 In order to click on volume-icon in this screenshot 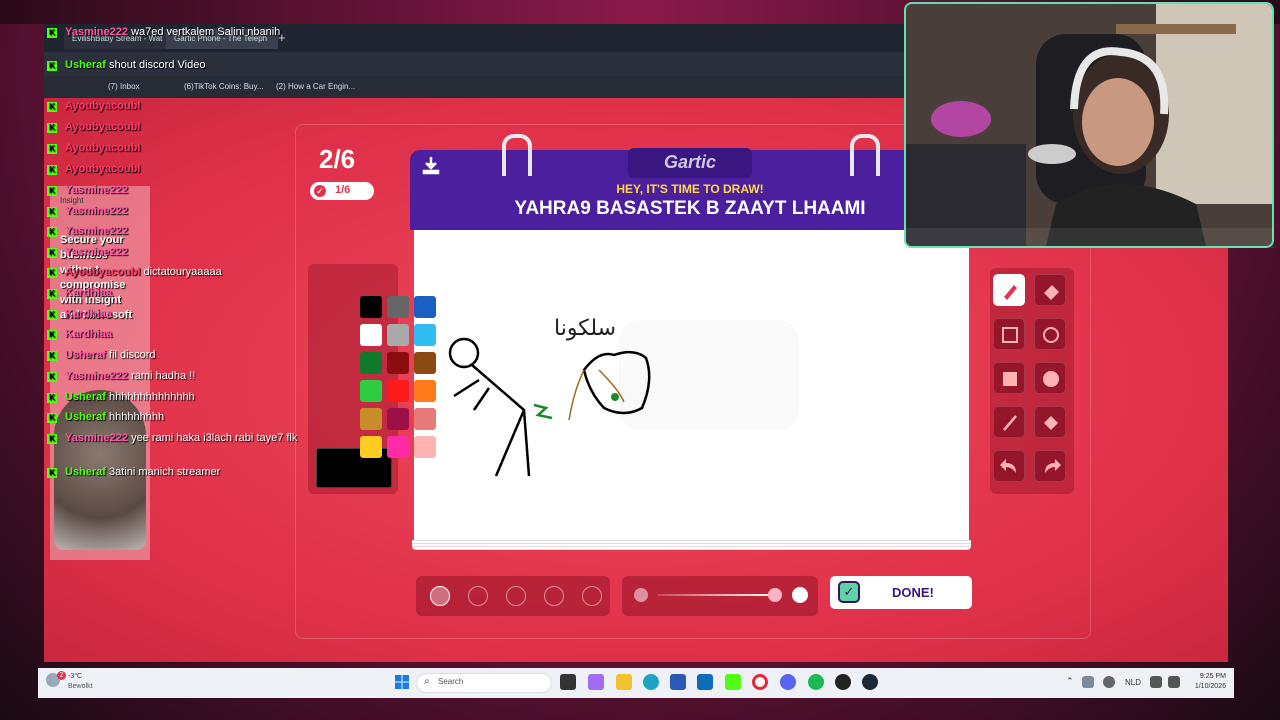, I will do `click(1174, 682)`.